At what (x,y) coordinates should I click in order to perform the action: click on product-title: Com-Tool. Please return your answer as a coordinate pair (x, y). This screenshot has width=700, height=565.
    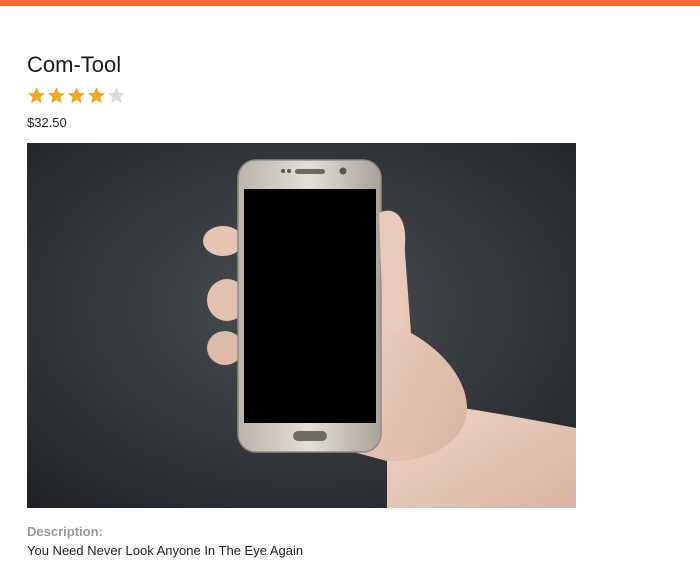
    Looking at the image, I should click on (74, 64).